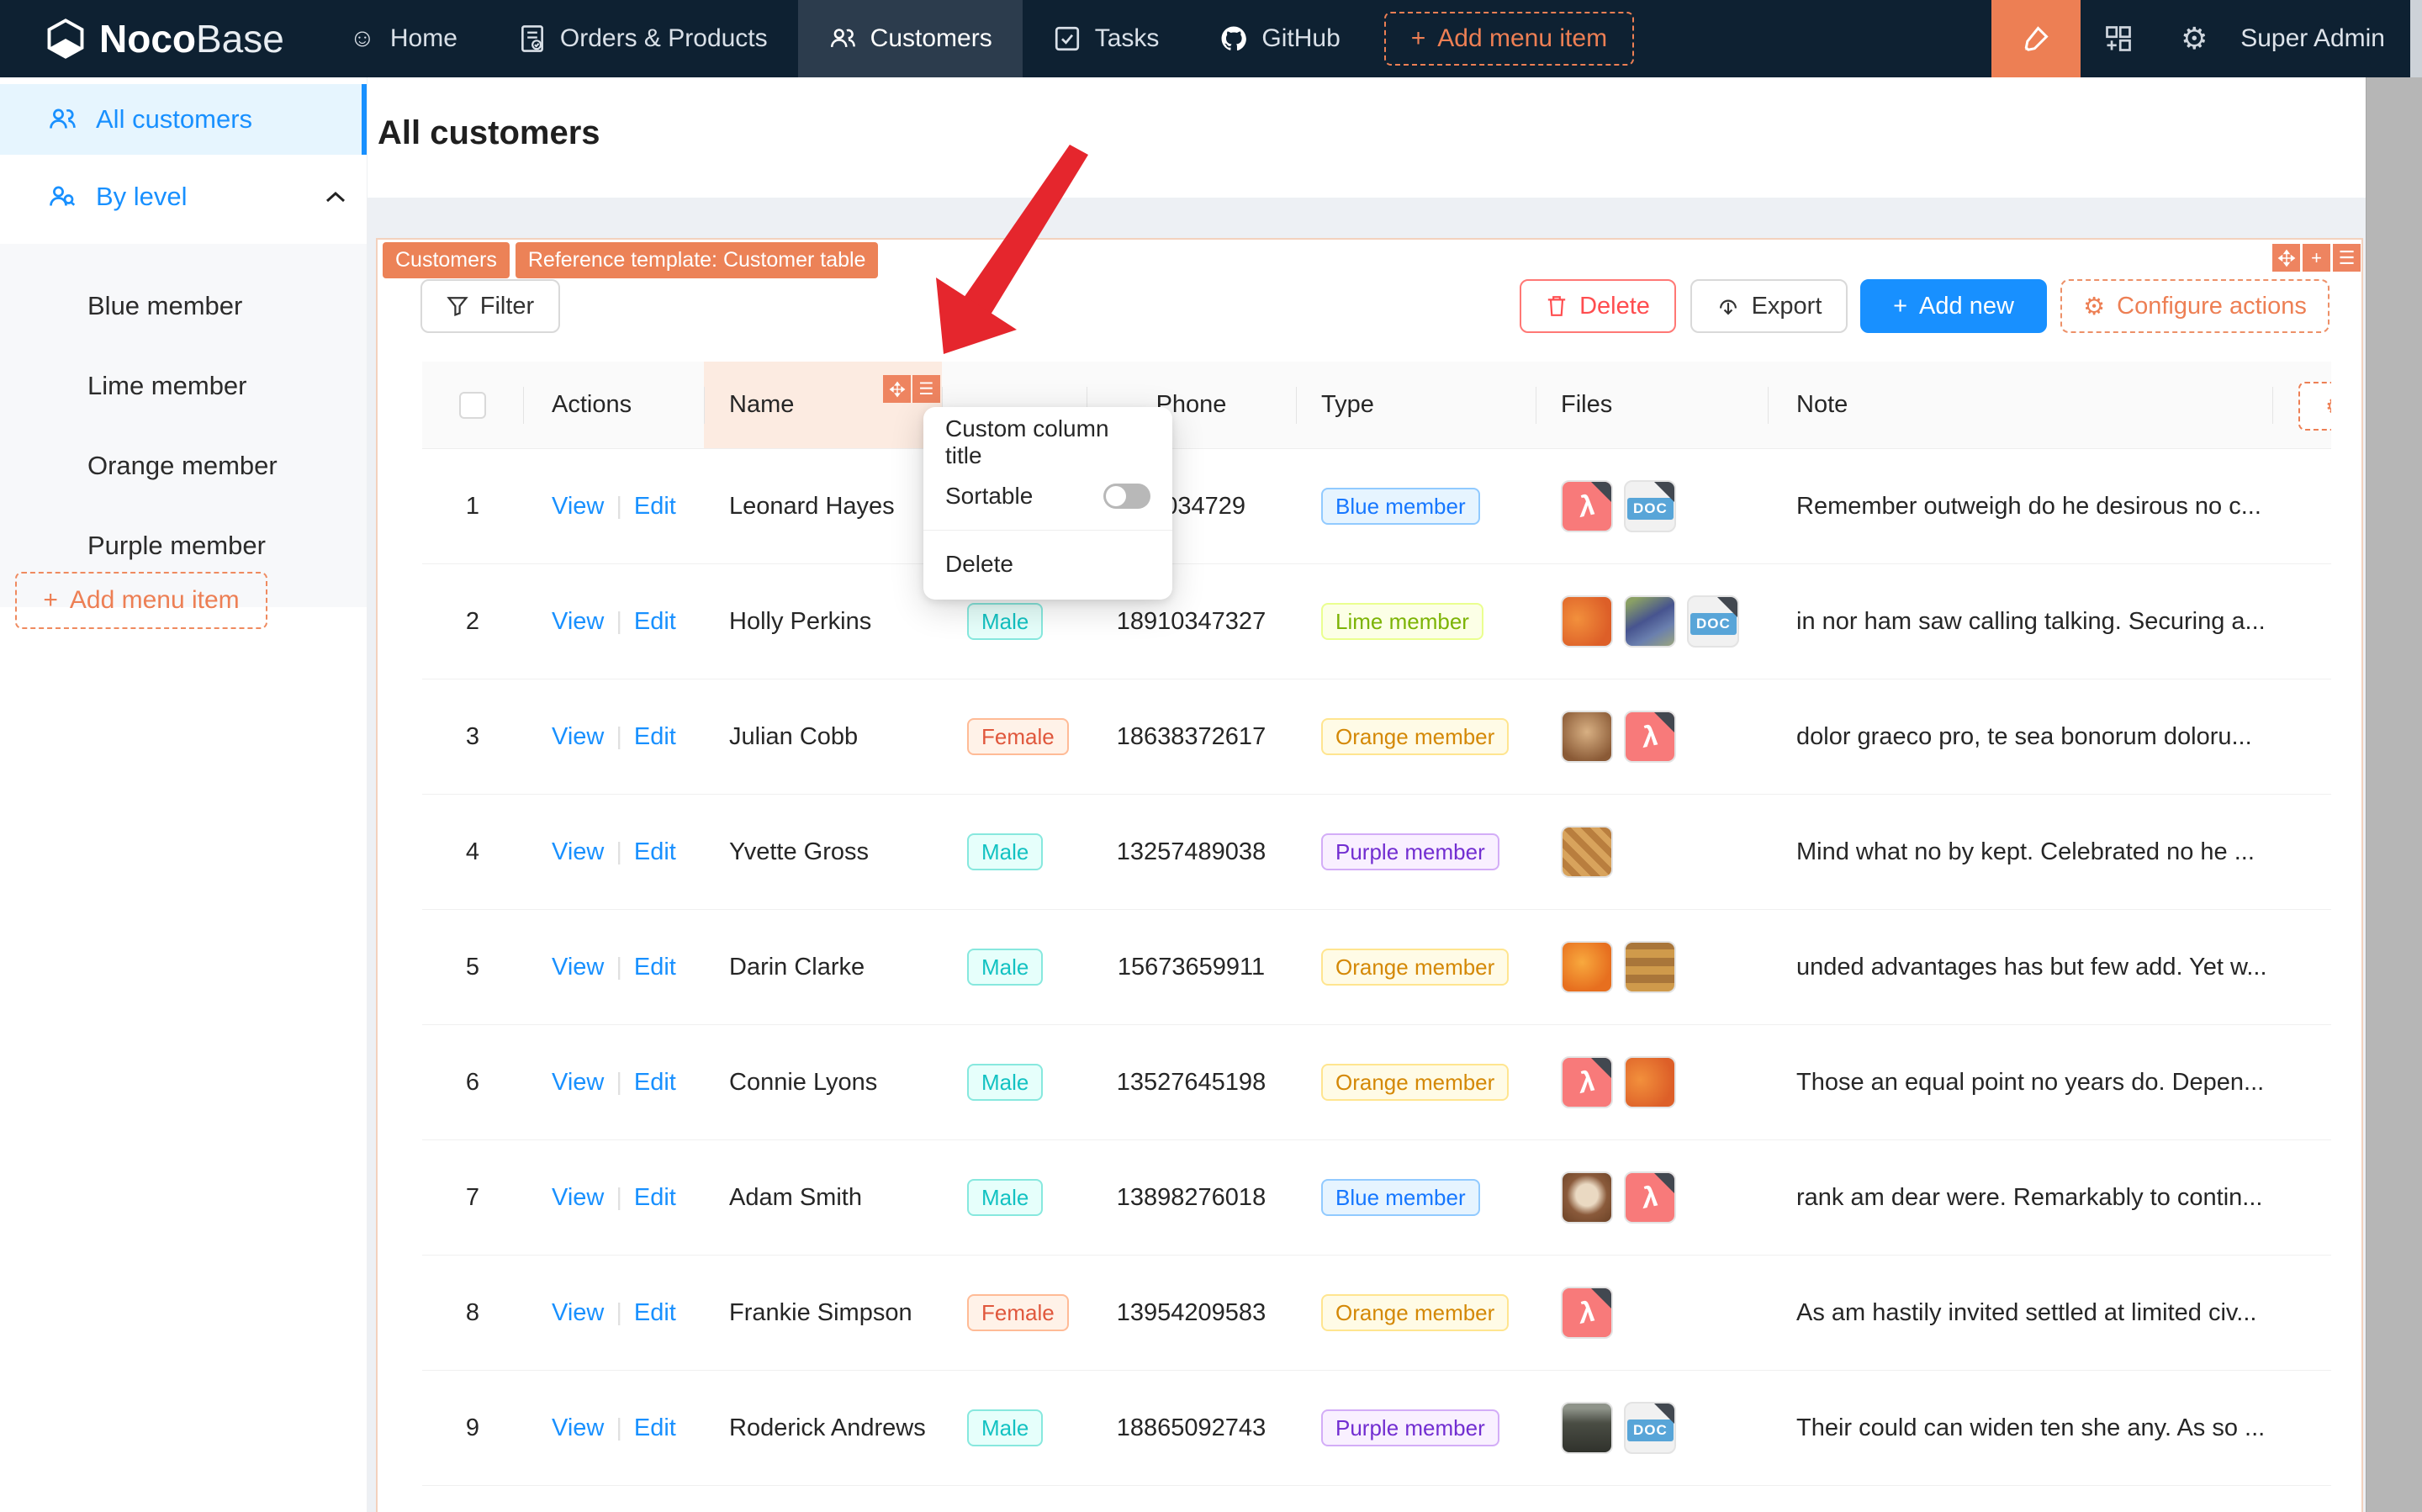 The width and height of the screenshot is (2422, 1512). I want to click on row-type-cell: Orange member, so click(1416, 736).